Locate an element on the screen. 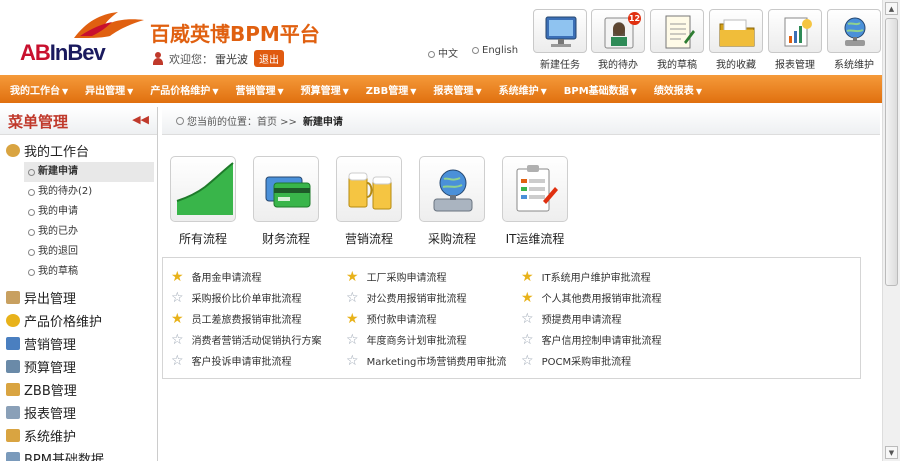 This screenshot has width=900, height=461. process-link: ★ IT系统用户维护审批流程 is located at coordinates (621, 276).